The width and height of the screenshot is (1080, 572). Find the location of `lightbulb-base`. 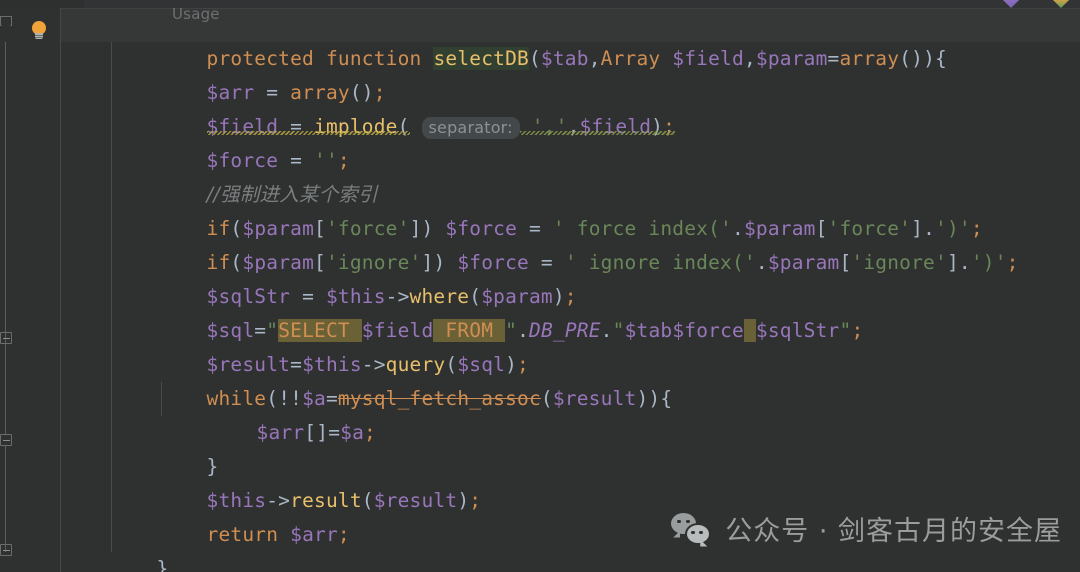

lightbulb-base is located at coordinates (39, 36).